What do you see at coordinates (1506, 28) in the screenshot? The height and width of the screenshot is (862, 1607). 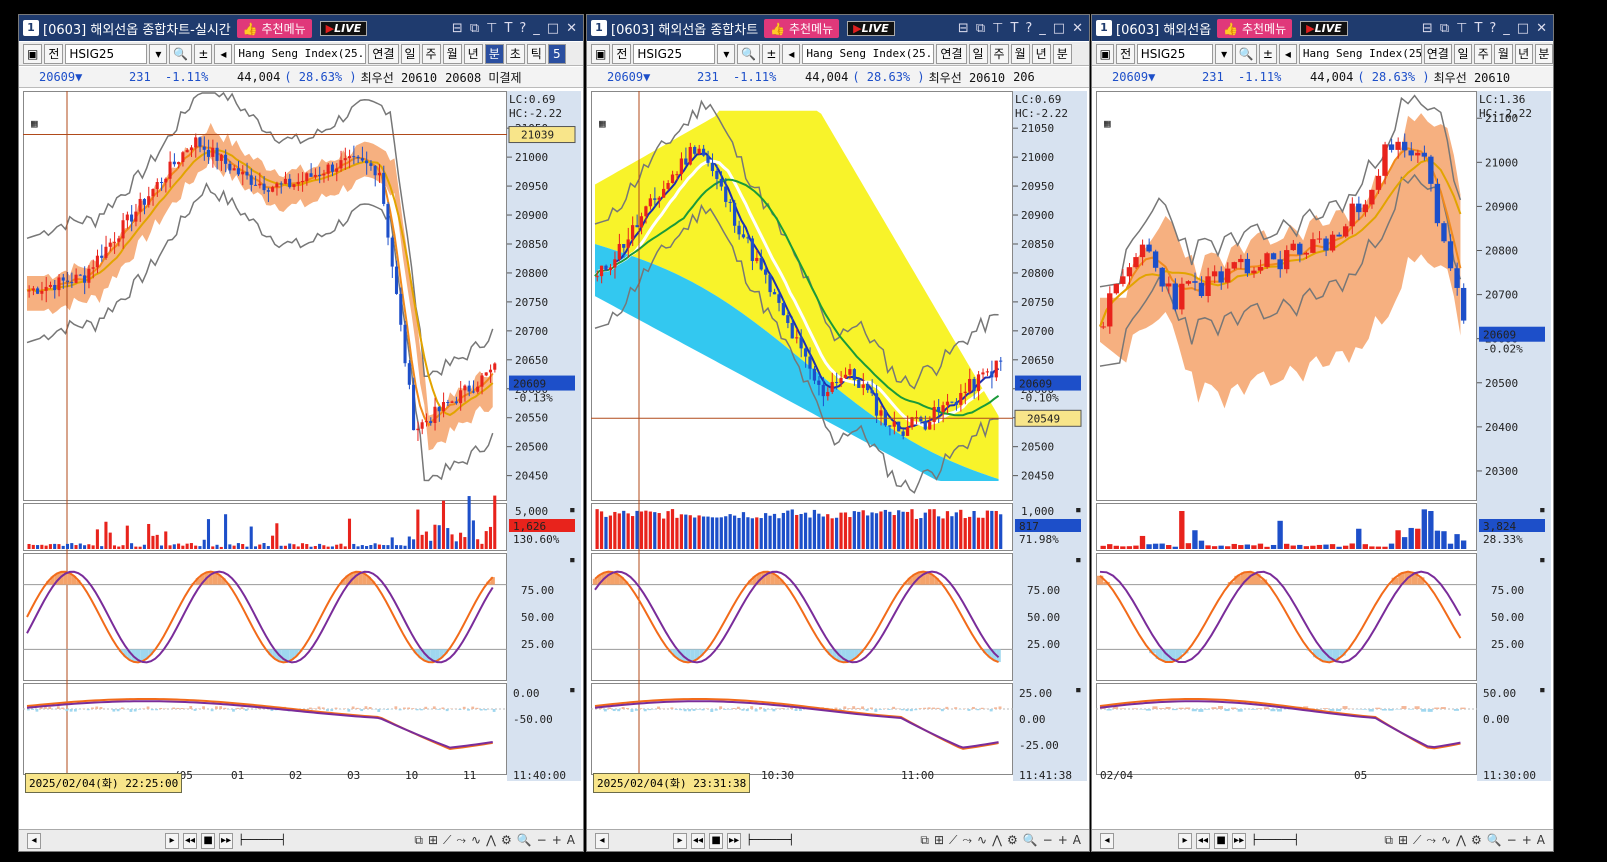 I see `minimize-icon: _` at bounding box center [1506, 28].